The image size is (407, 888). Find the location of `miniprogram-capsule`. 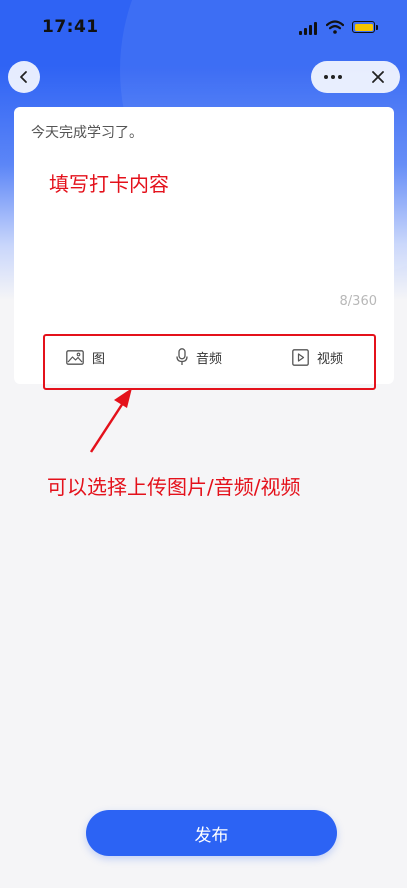

miniprogram-capsule is located at coordinates (355, 77).